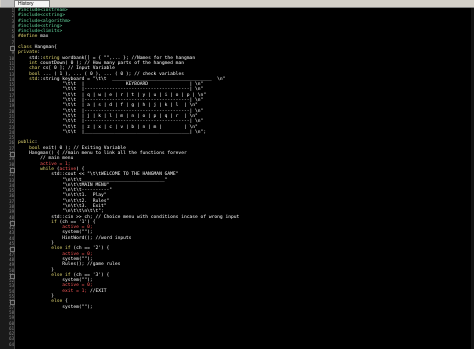  Describe the element at coordinates (61, 249) in the screenshot. I see `code-token: else if` at that location.